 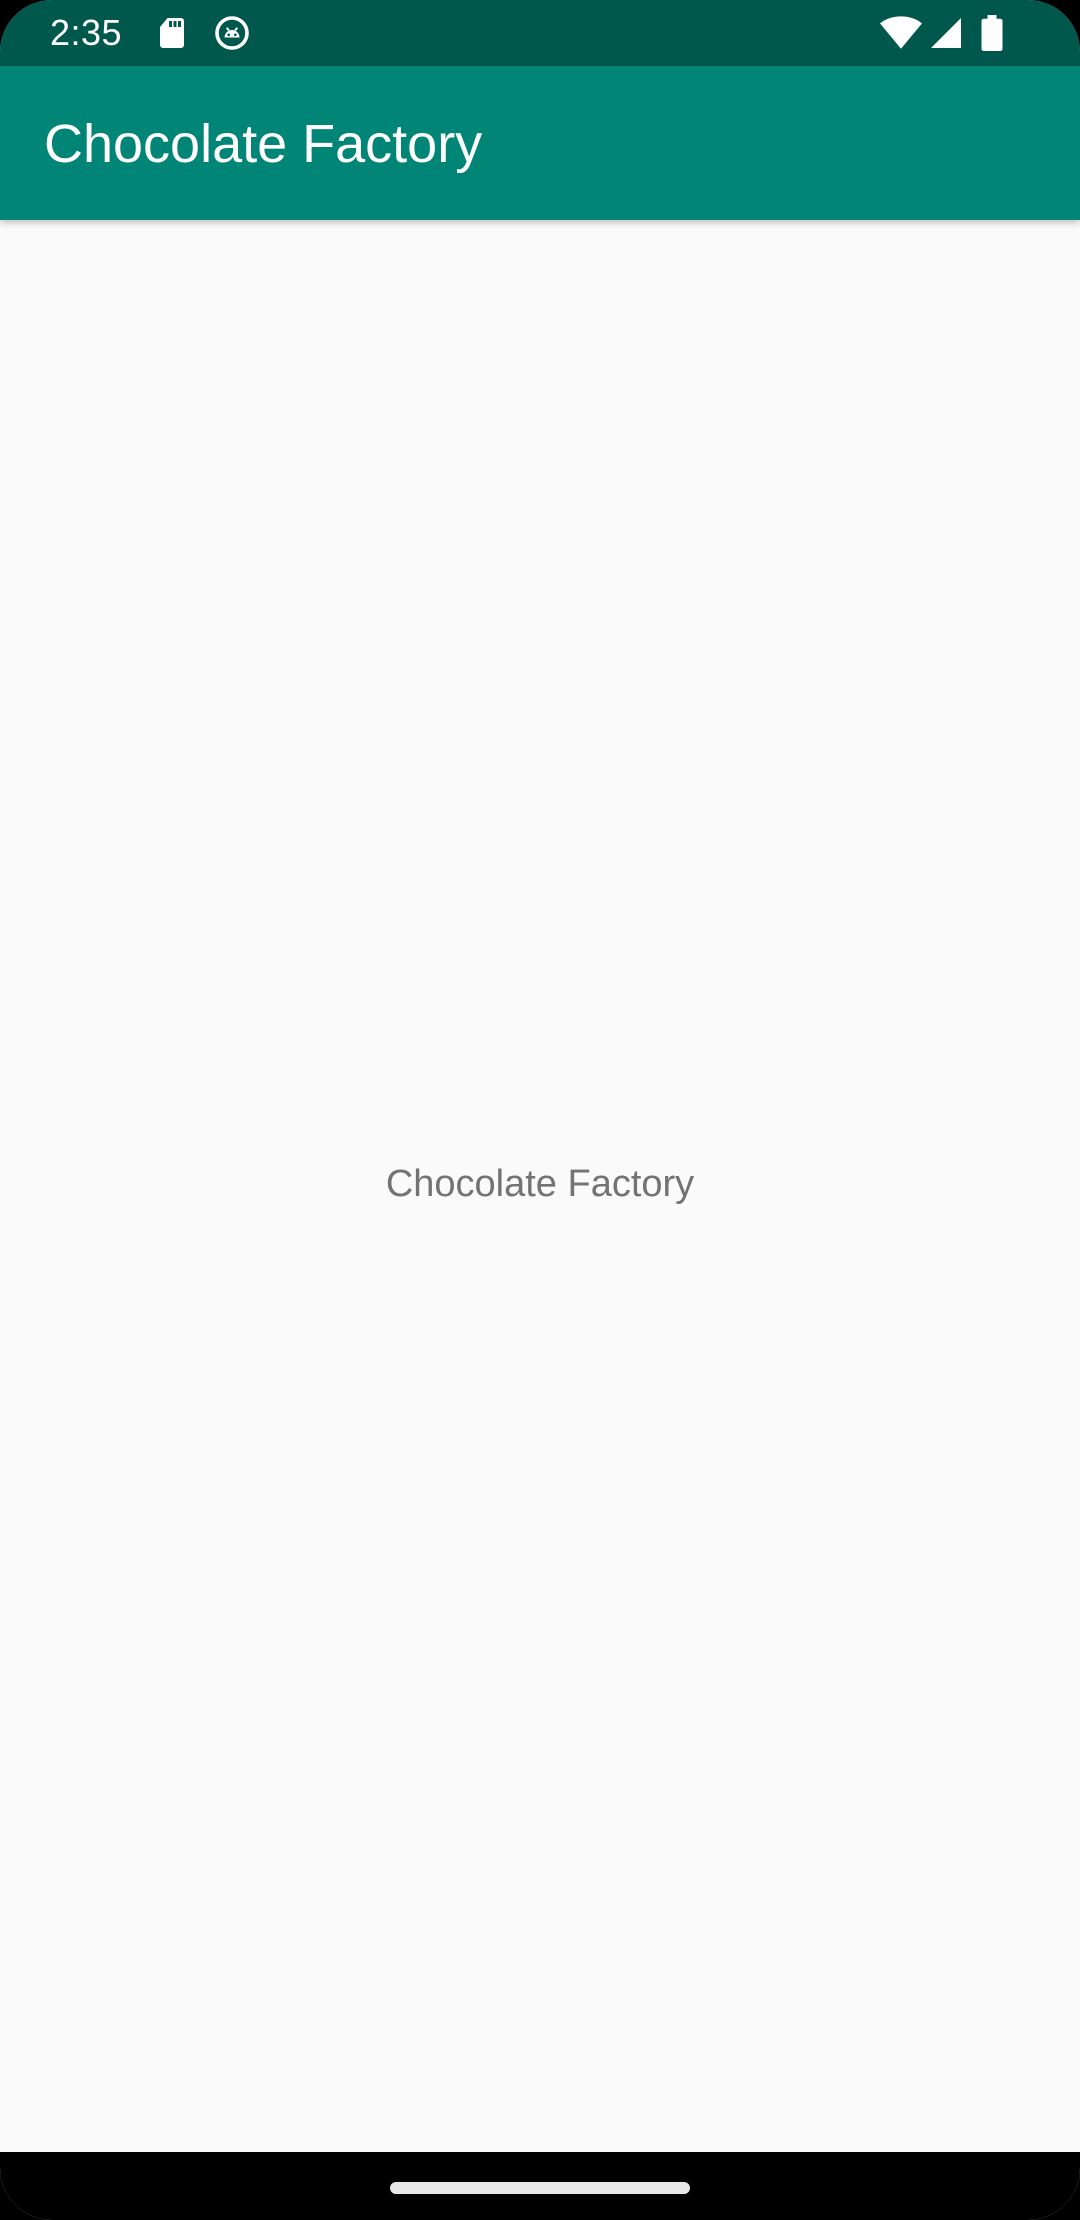 I want to click on app-title: Chocolate Factory, so click(x=263, y=144).